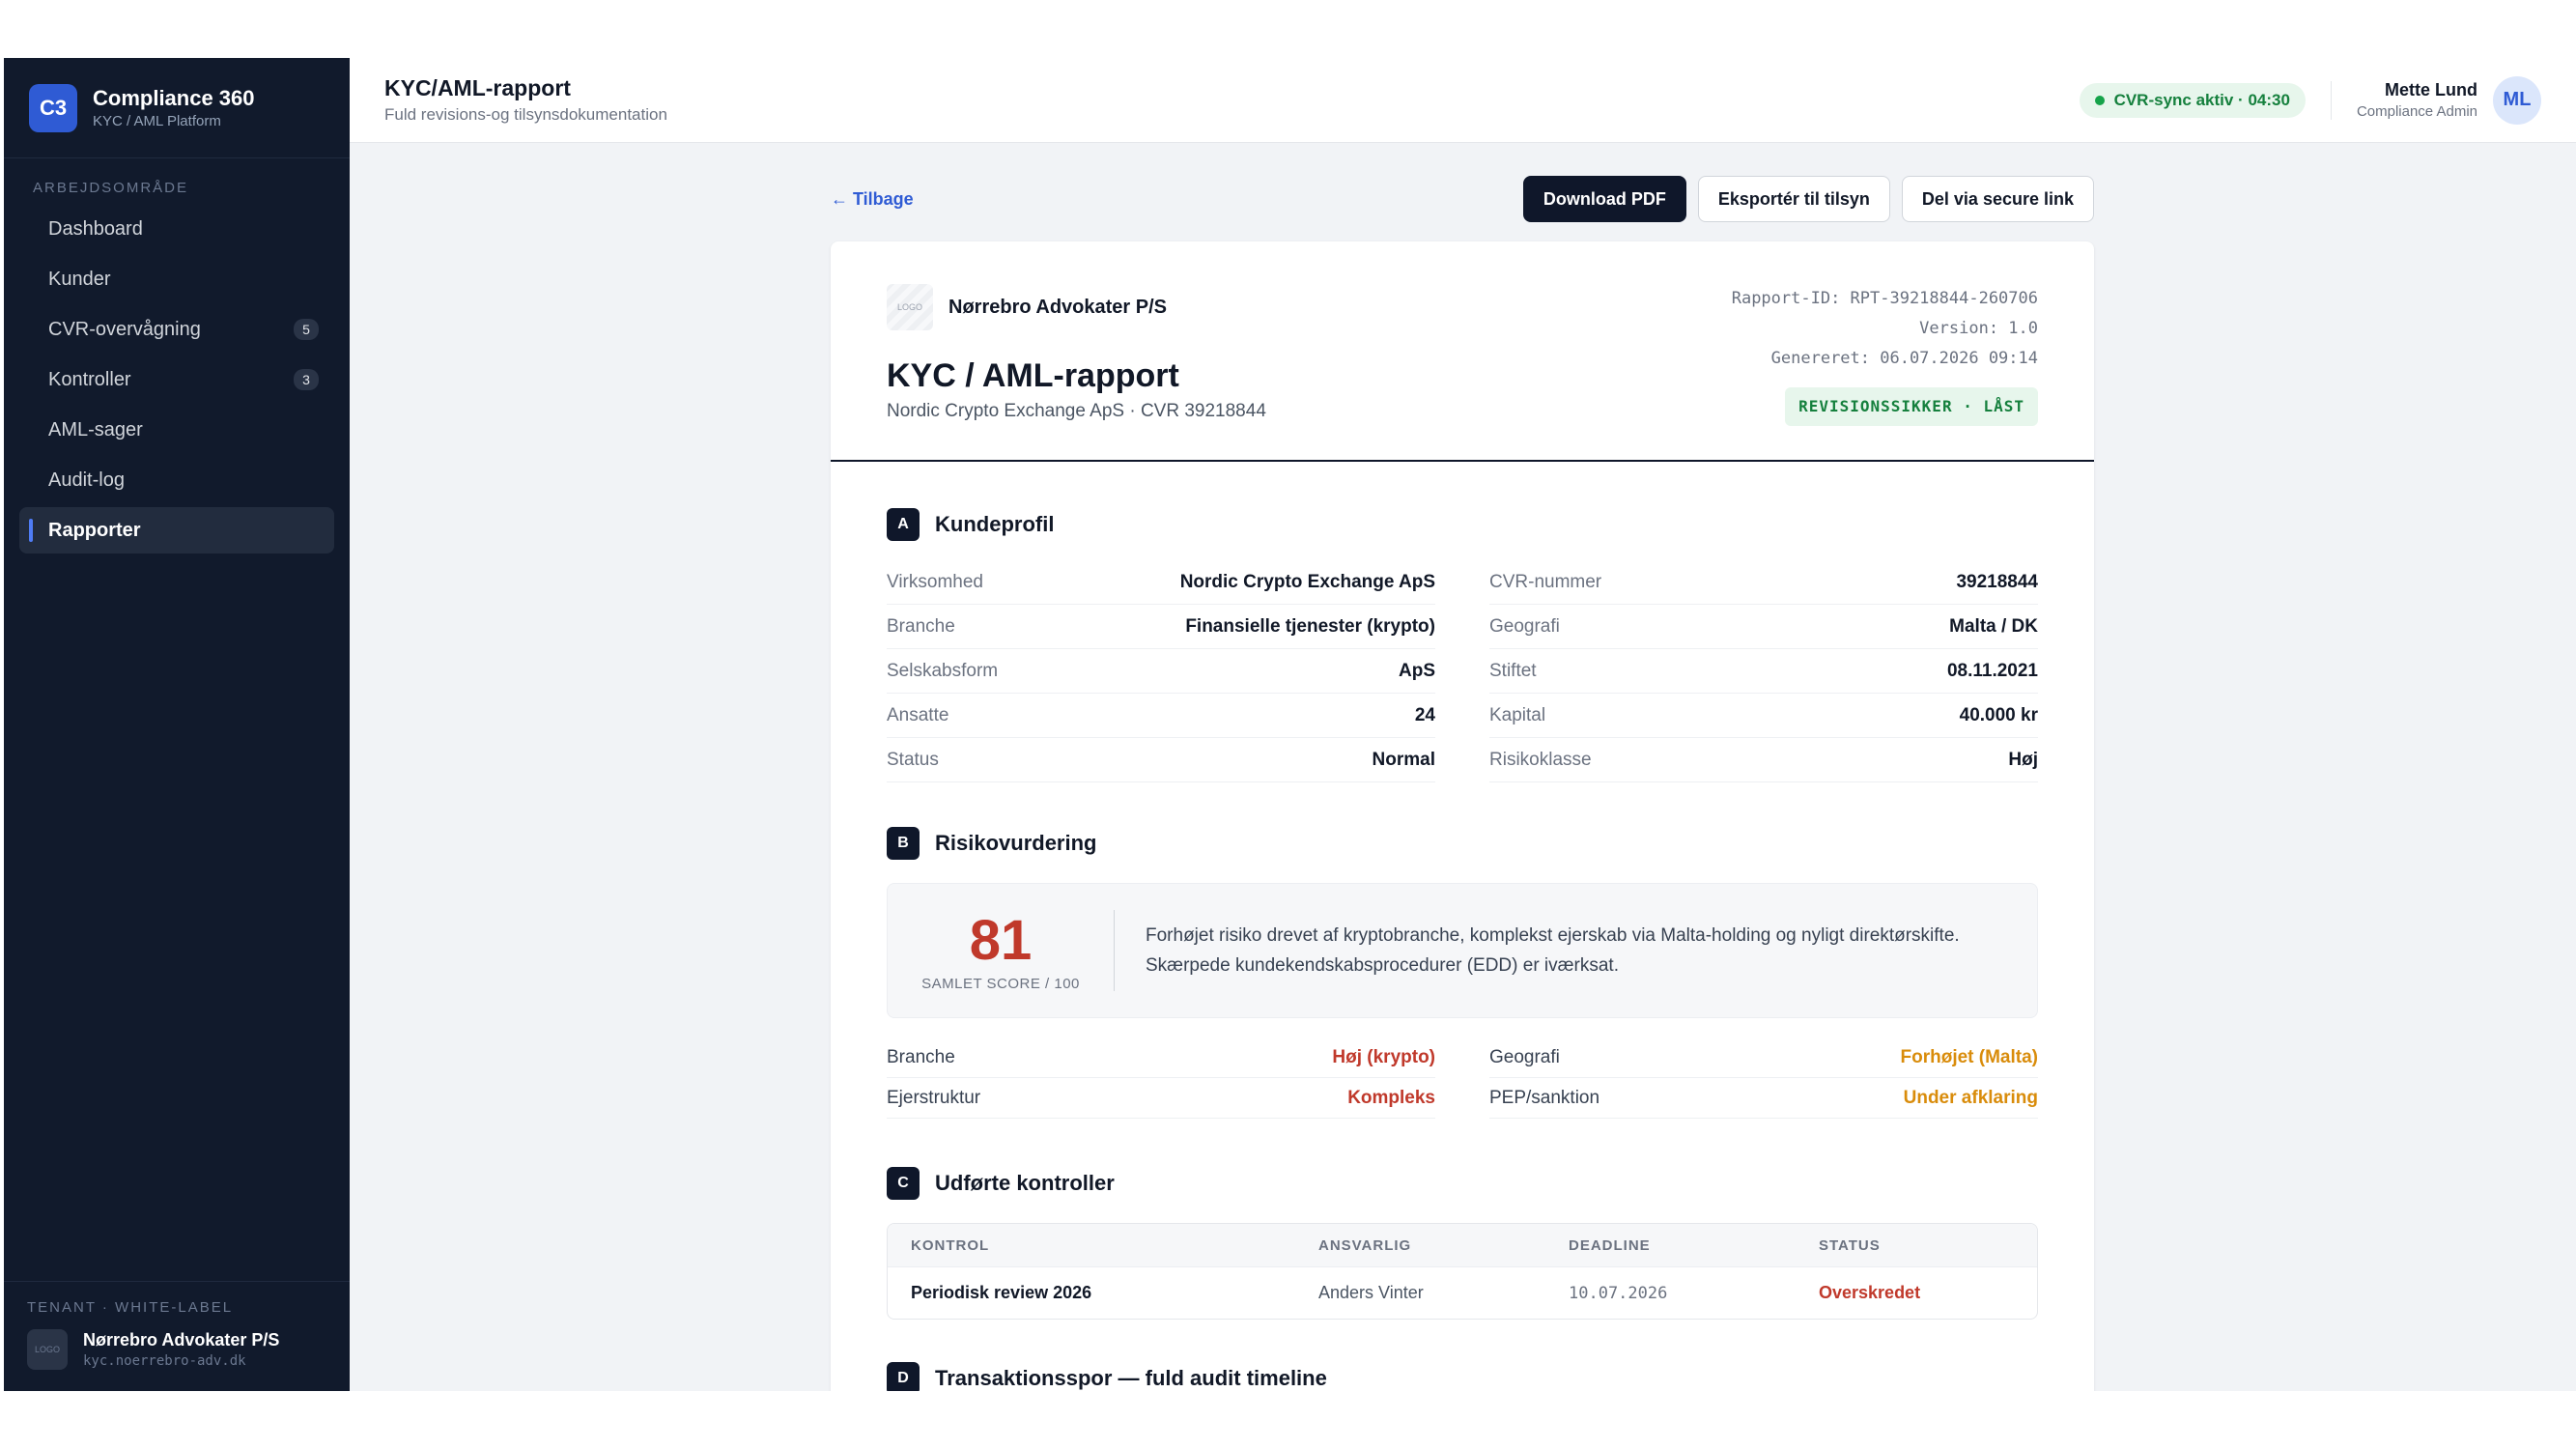 The height and width of the screenshot is (1449, 2576). Describe the element at coordinates (1000, 983) in the screenshot. I see `risk-score-caption: SAMLET SCORE / 100` at that location.